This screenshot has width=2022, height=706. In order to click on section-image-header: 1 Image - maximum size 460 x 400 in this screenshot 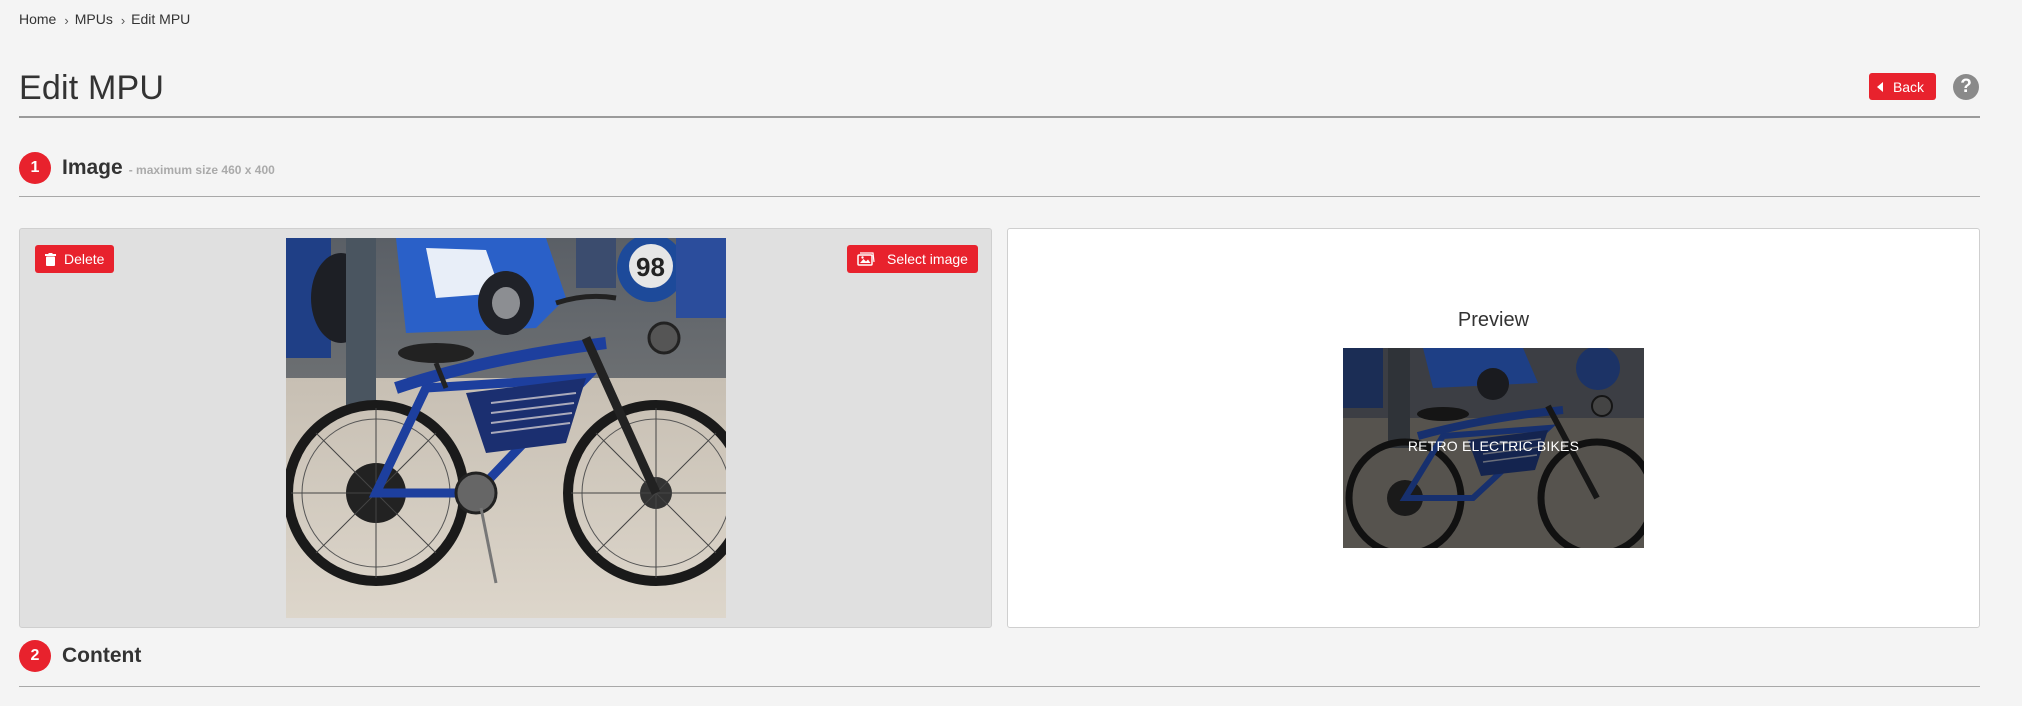, I will do `click(147, 168)`.